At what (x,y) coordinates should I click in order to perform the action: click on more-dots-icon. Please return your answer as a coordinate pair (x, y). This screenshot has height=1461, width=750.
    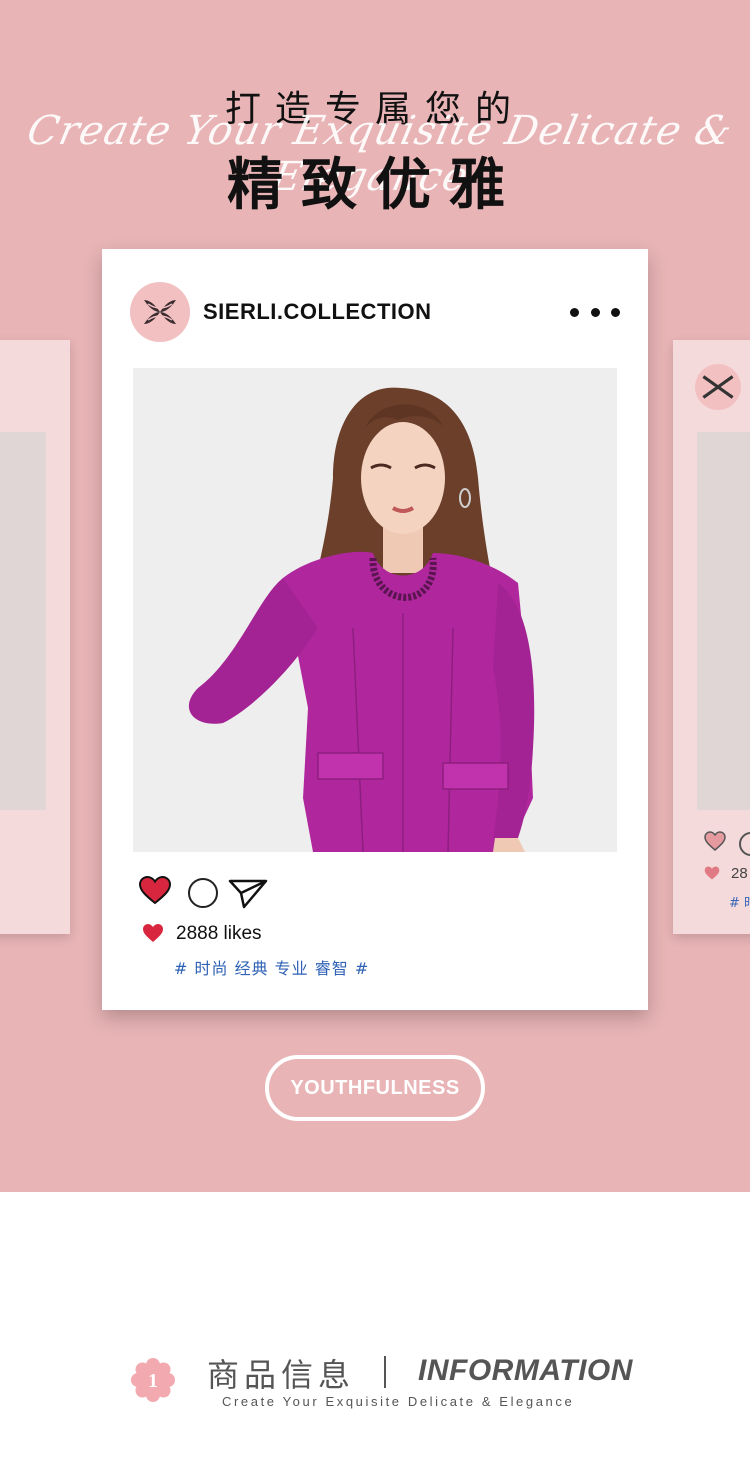
    Looking at the image, I should click on (595, 312).